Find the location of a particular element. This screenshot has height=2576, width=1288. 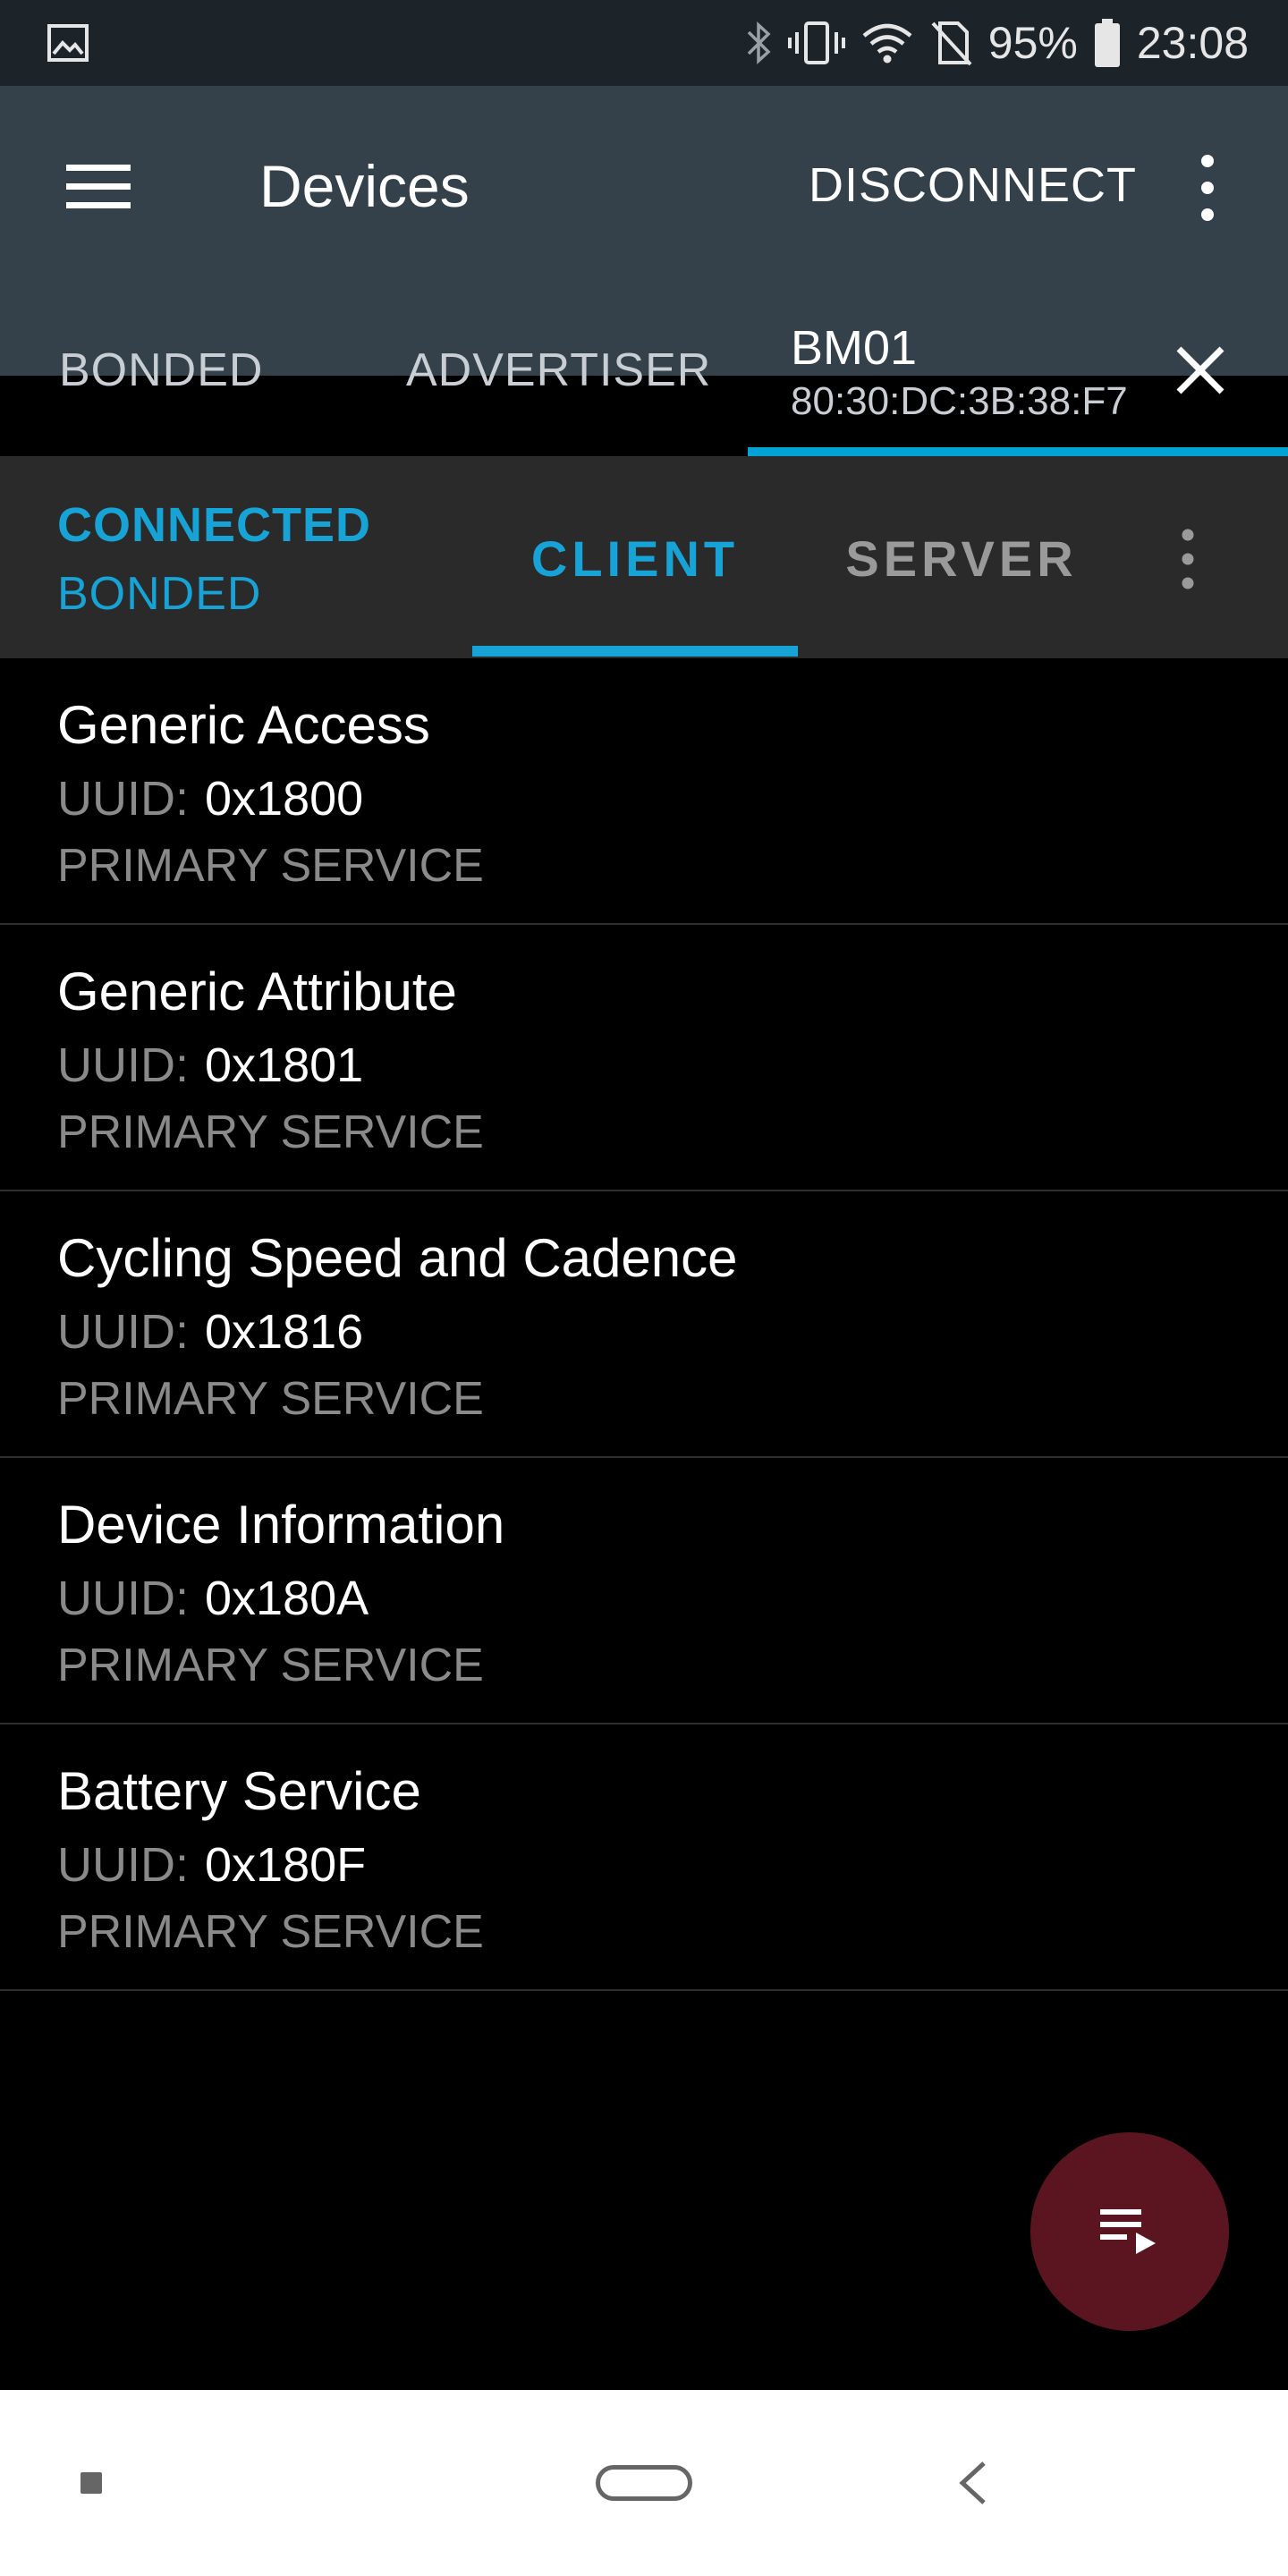

clock: 23:08 is located at coordinates (1192, 43).